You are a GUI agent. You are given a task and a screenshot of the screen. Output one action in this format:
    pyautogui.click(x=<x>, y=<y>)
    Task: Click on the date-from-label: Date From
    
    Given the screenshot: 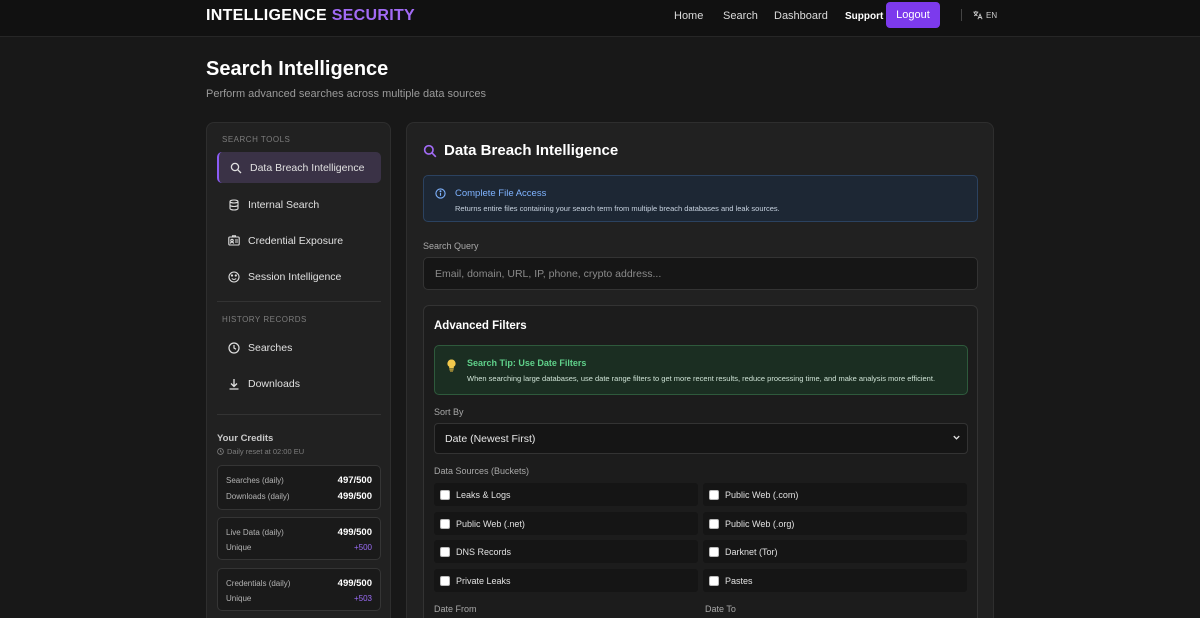 What is the action you would take?
    pyautogui.click(x=455, y=609)
    